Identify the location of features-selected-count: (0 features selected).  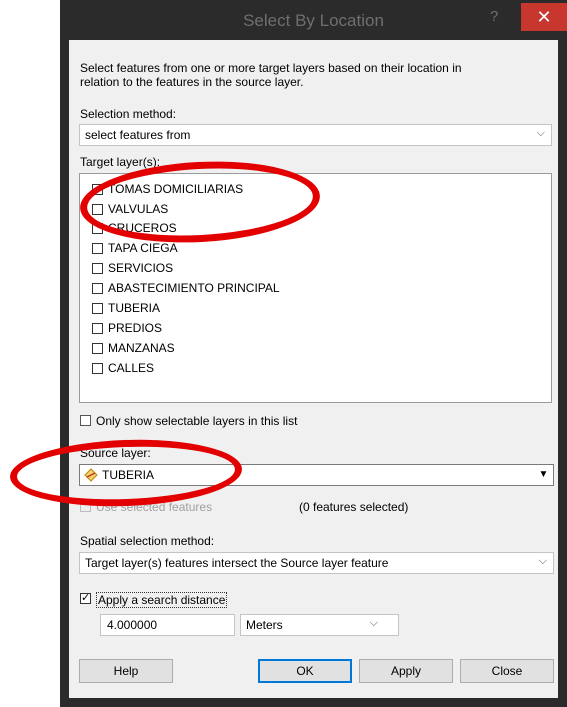
(354, 507).